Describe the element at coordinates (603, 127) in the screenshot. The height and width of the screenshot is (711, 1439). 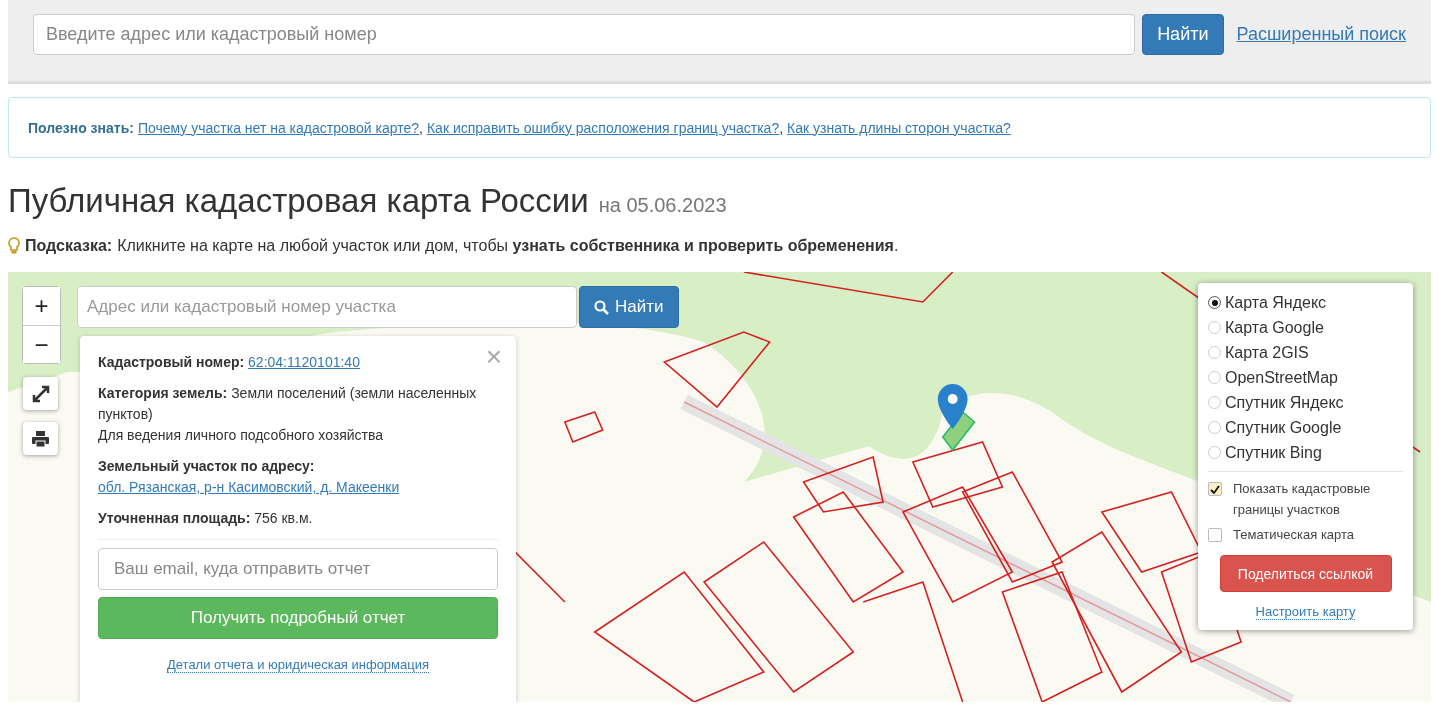
I see `help-link: Как исправить ошибку расположения границ участка?` at that location.